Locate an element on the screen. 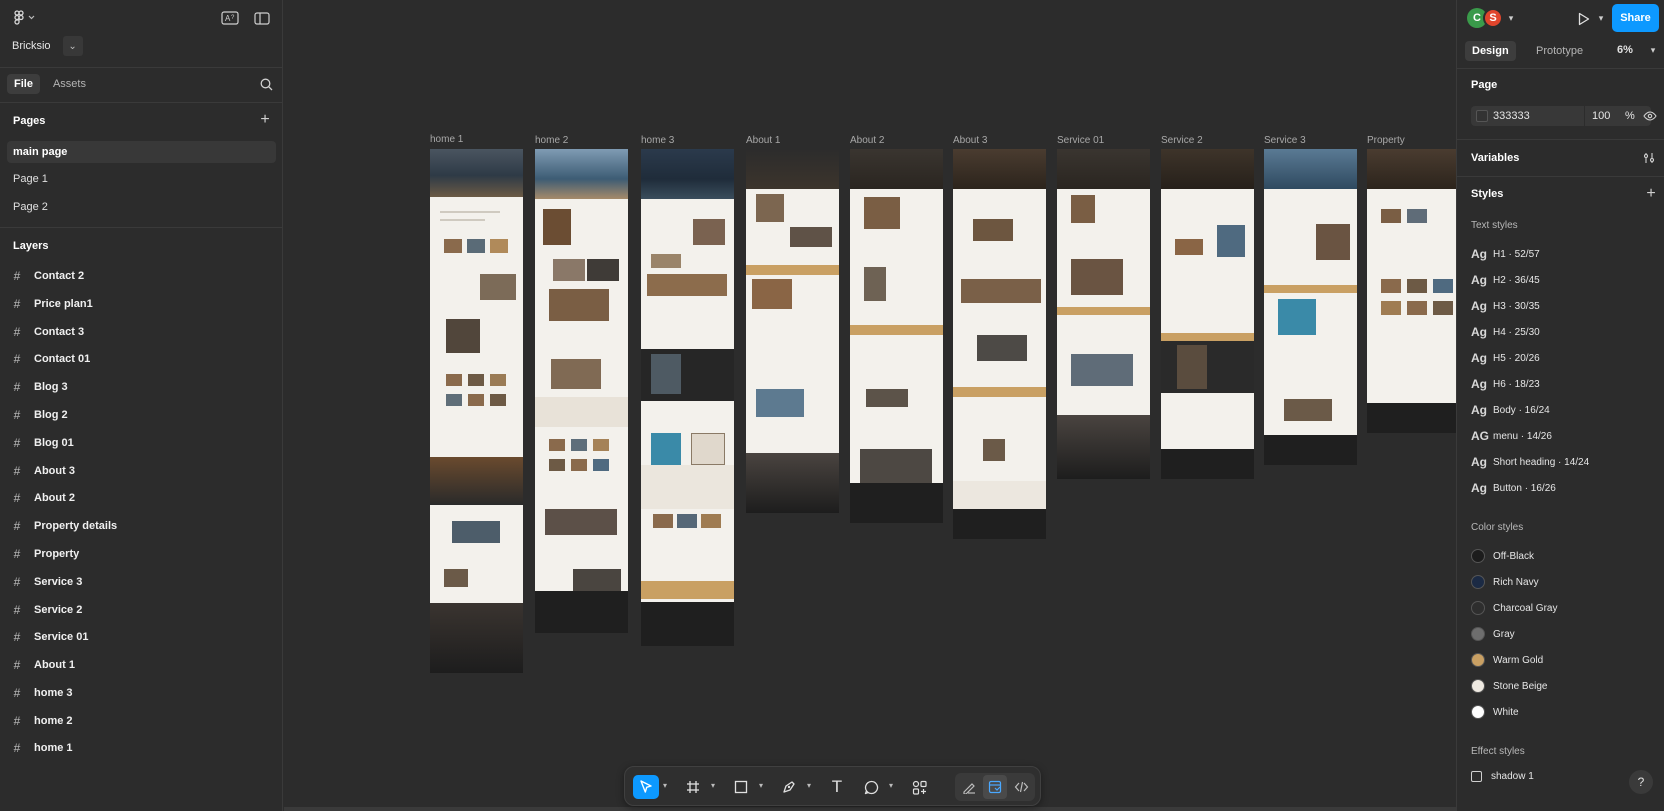  layer-item: # Contact 3 is located at coordinates (141, 332).